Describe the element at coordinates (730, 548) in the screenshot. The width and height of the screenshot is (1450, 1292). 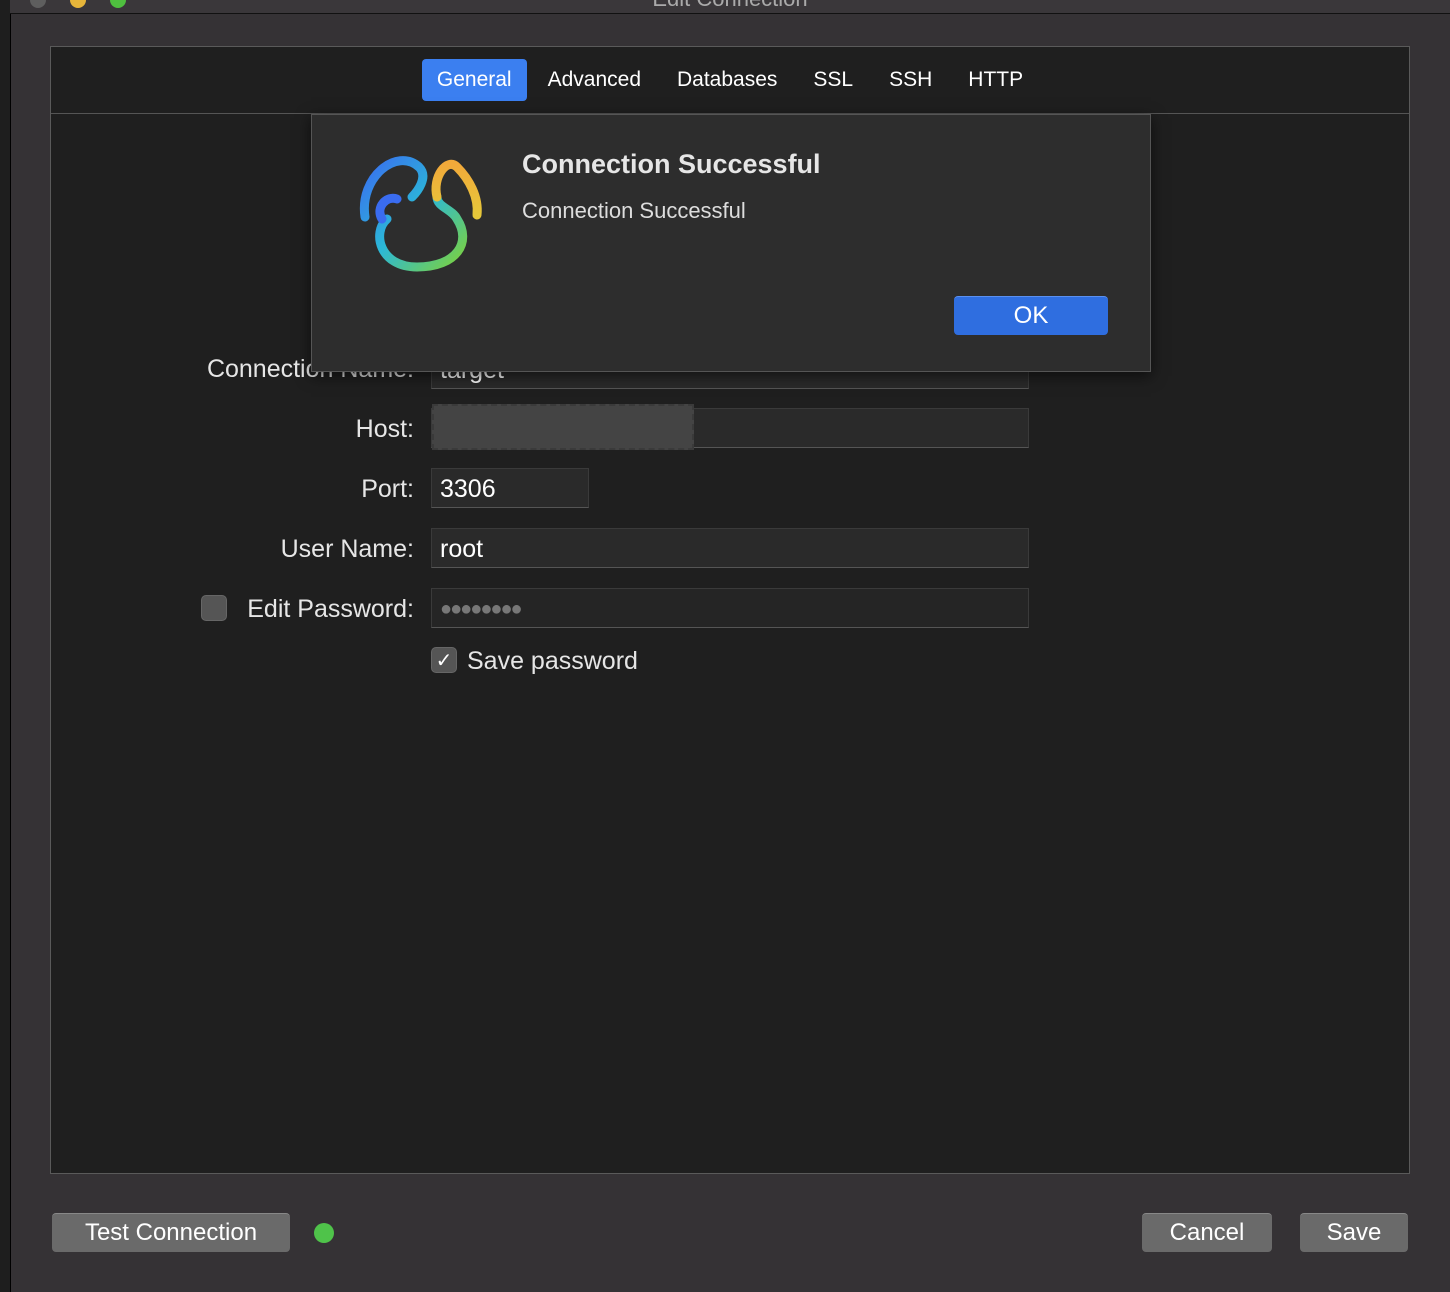
I see `user-name-input: root` at that location.